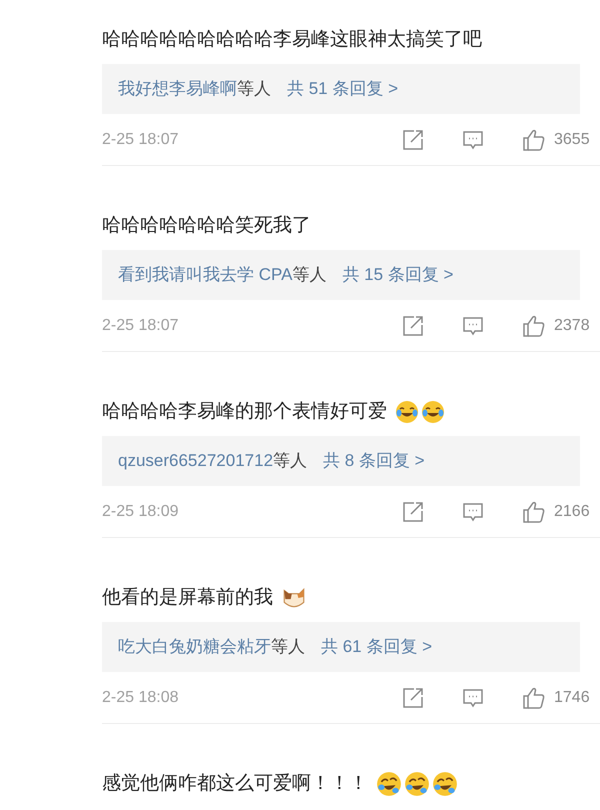  Describe the element at coordinates (194, 647) in the screenshot. I see `replier-name-link: 吃大白兔奶糖会粘牙` at that location.